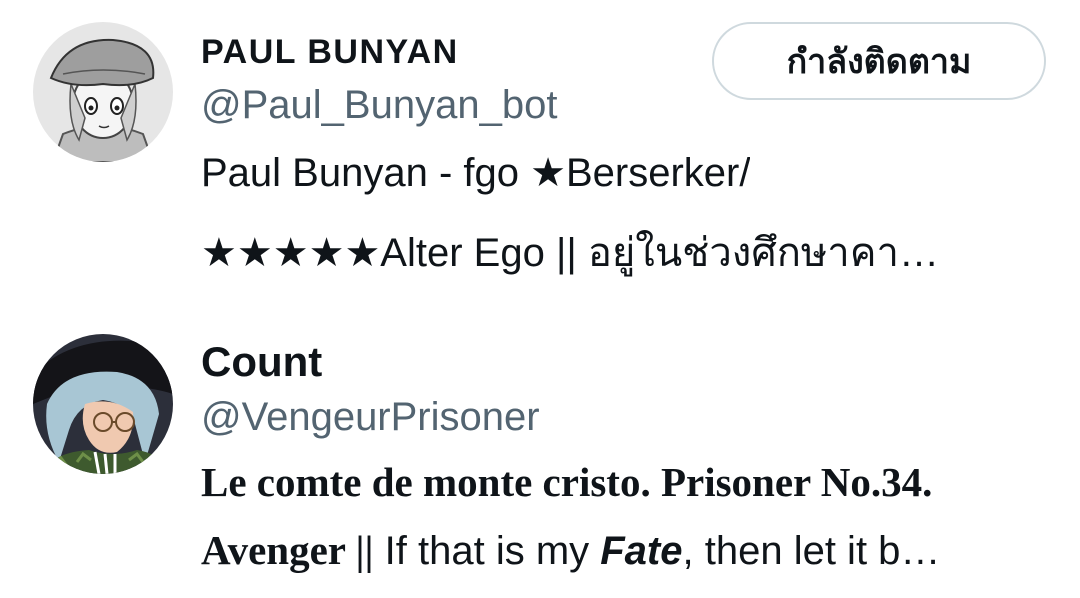 The height and width of the screenshot is (598, 1080). What do you see at coordinates (330, 52) in the screenshot?
I see `display-name: PAUL BUNYAN` at bounding box center [330, 52].